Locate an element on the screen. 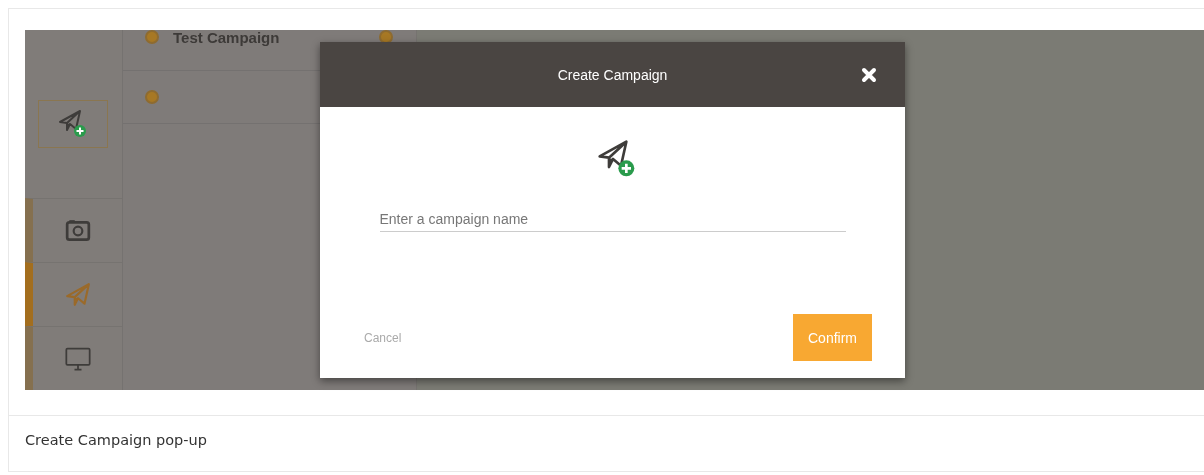 The image size is (1204, 475). paper-plane-icon is located at coordinates (77, 294).